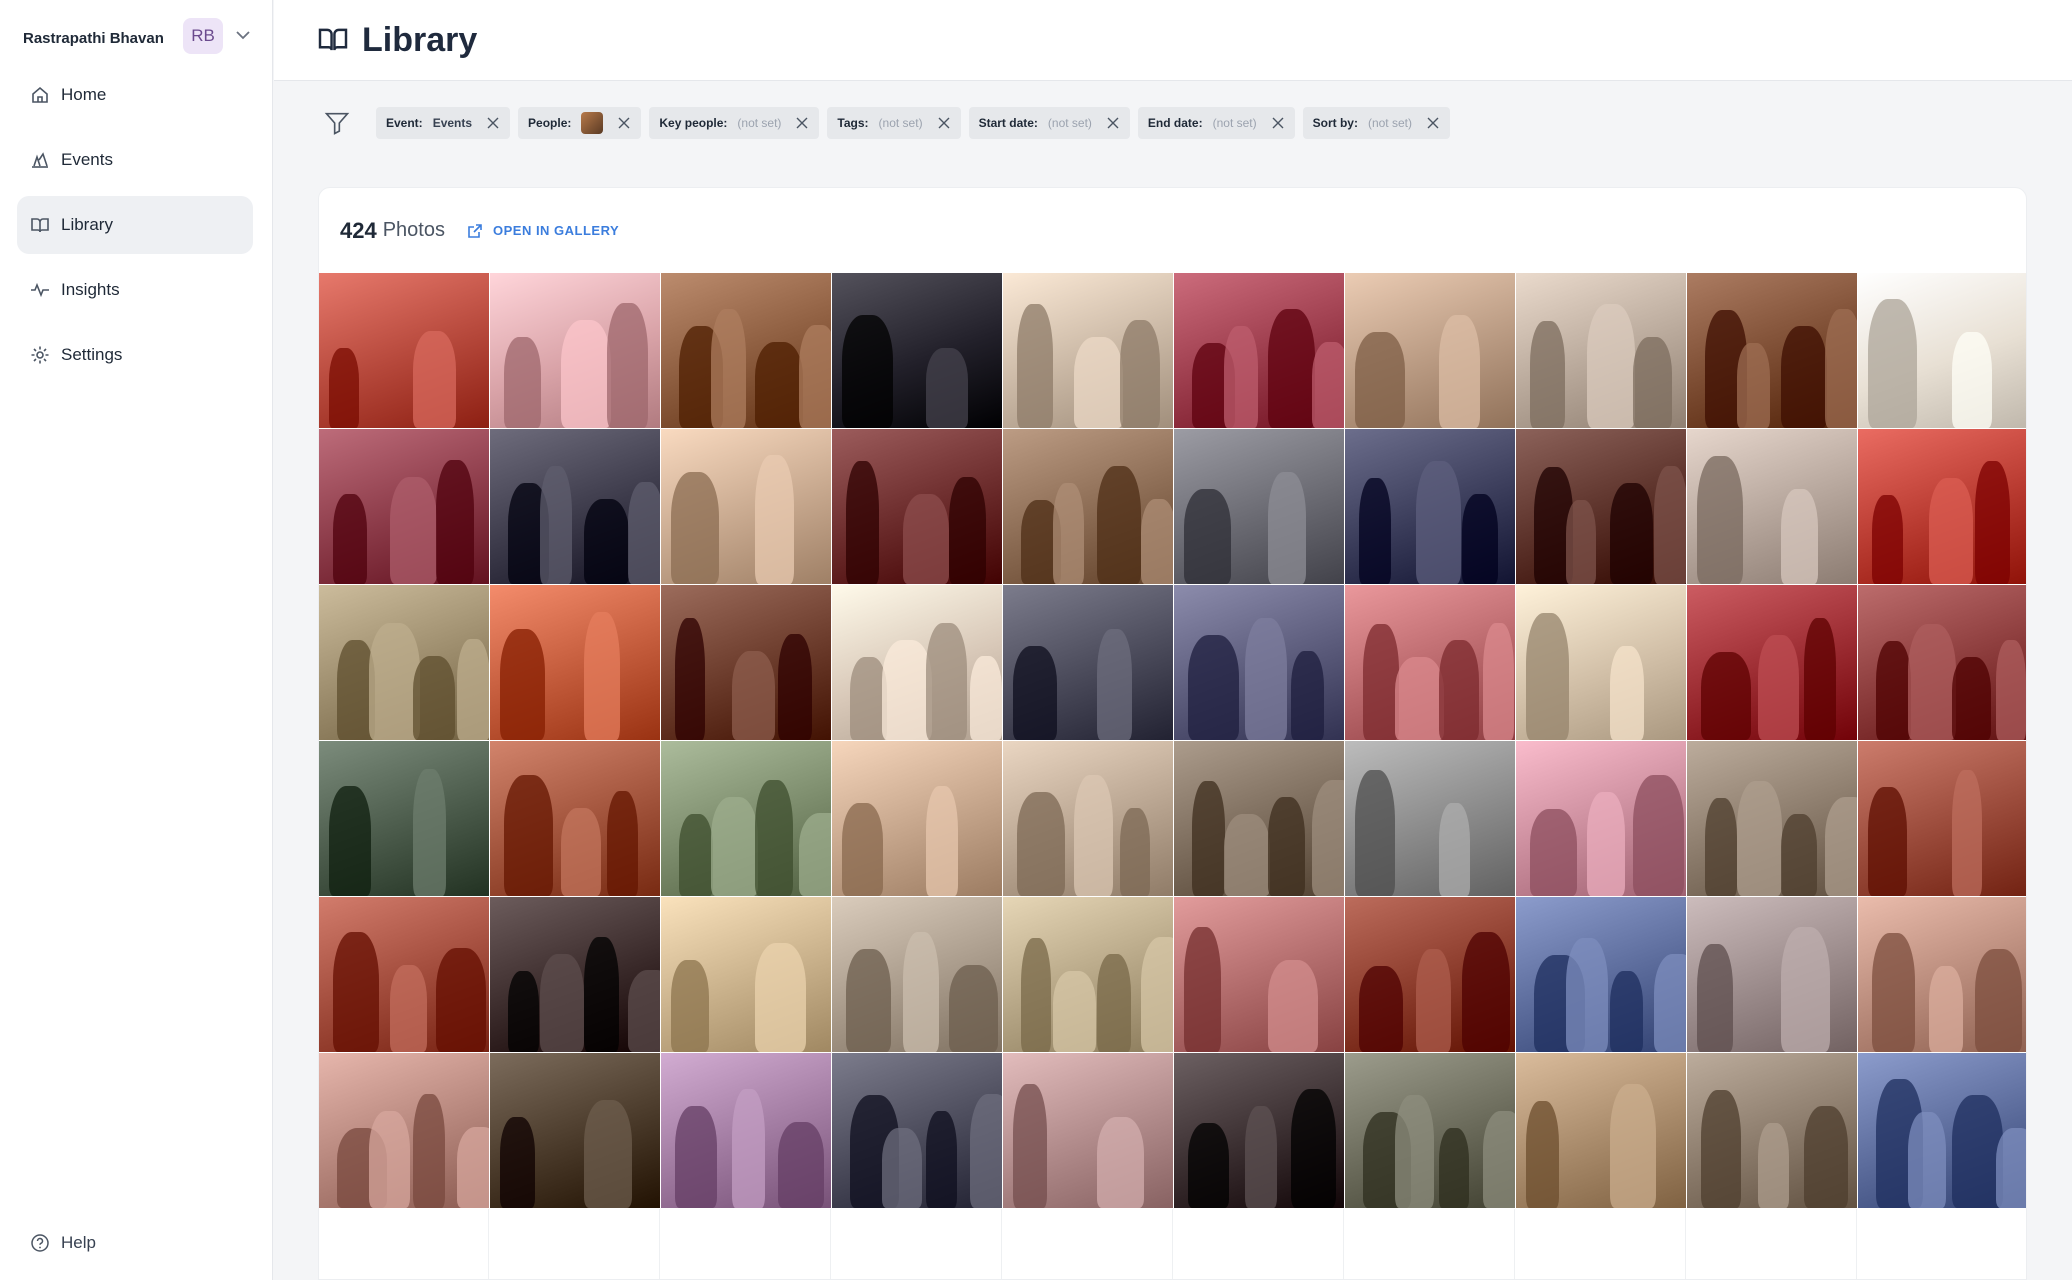  Describe the element at coordinates (894, 123) in the screenshot. I see `filter-chip: Tags: (not set)` at that location.